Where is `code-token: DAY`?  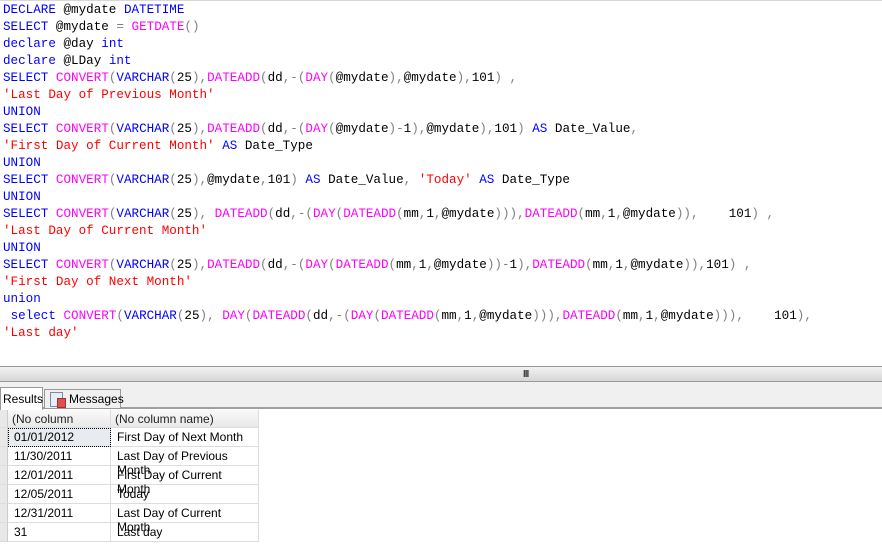 code-token: DAY is located at coordinates (317, 265).